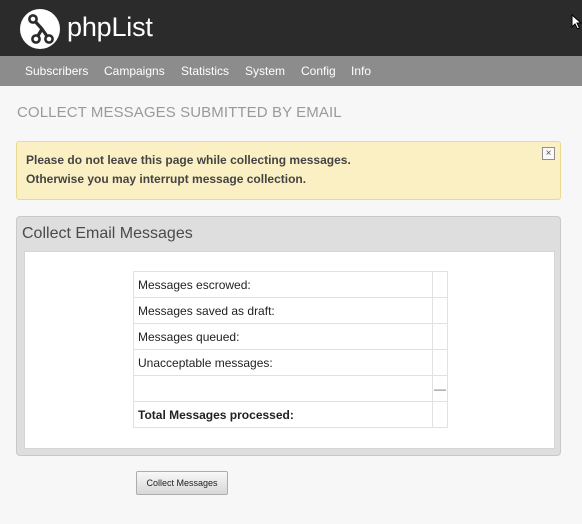 The width and height of the screenshot is (582, 524). I want to click on nav-item-campaigns: Campaigns, so click(134, 71).